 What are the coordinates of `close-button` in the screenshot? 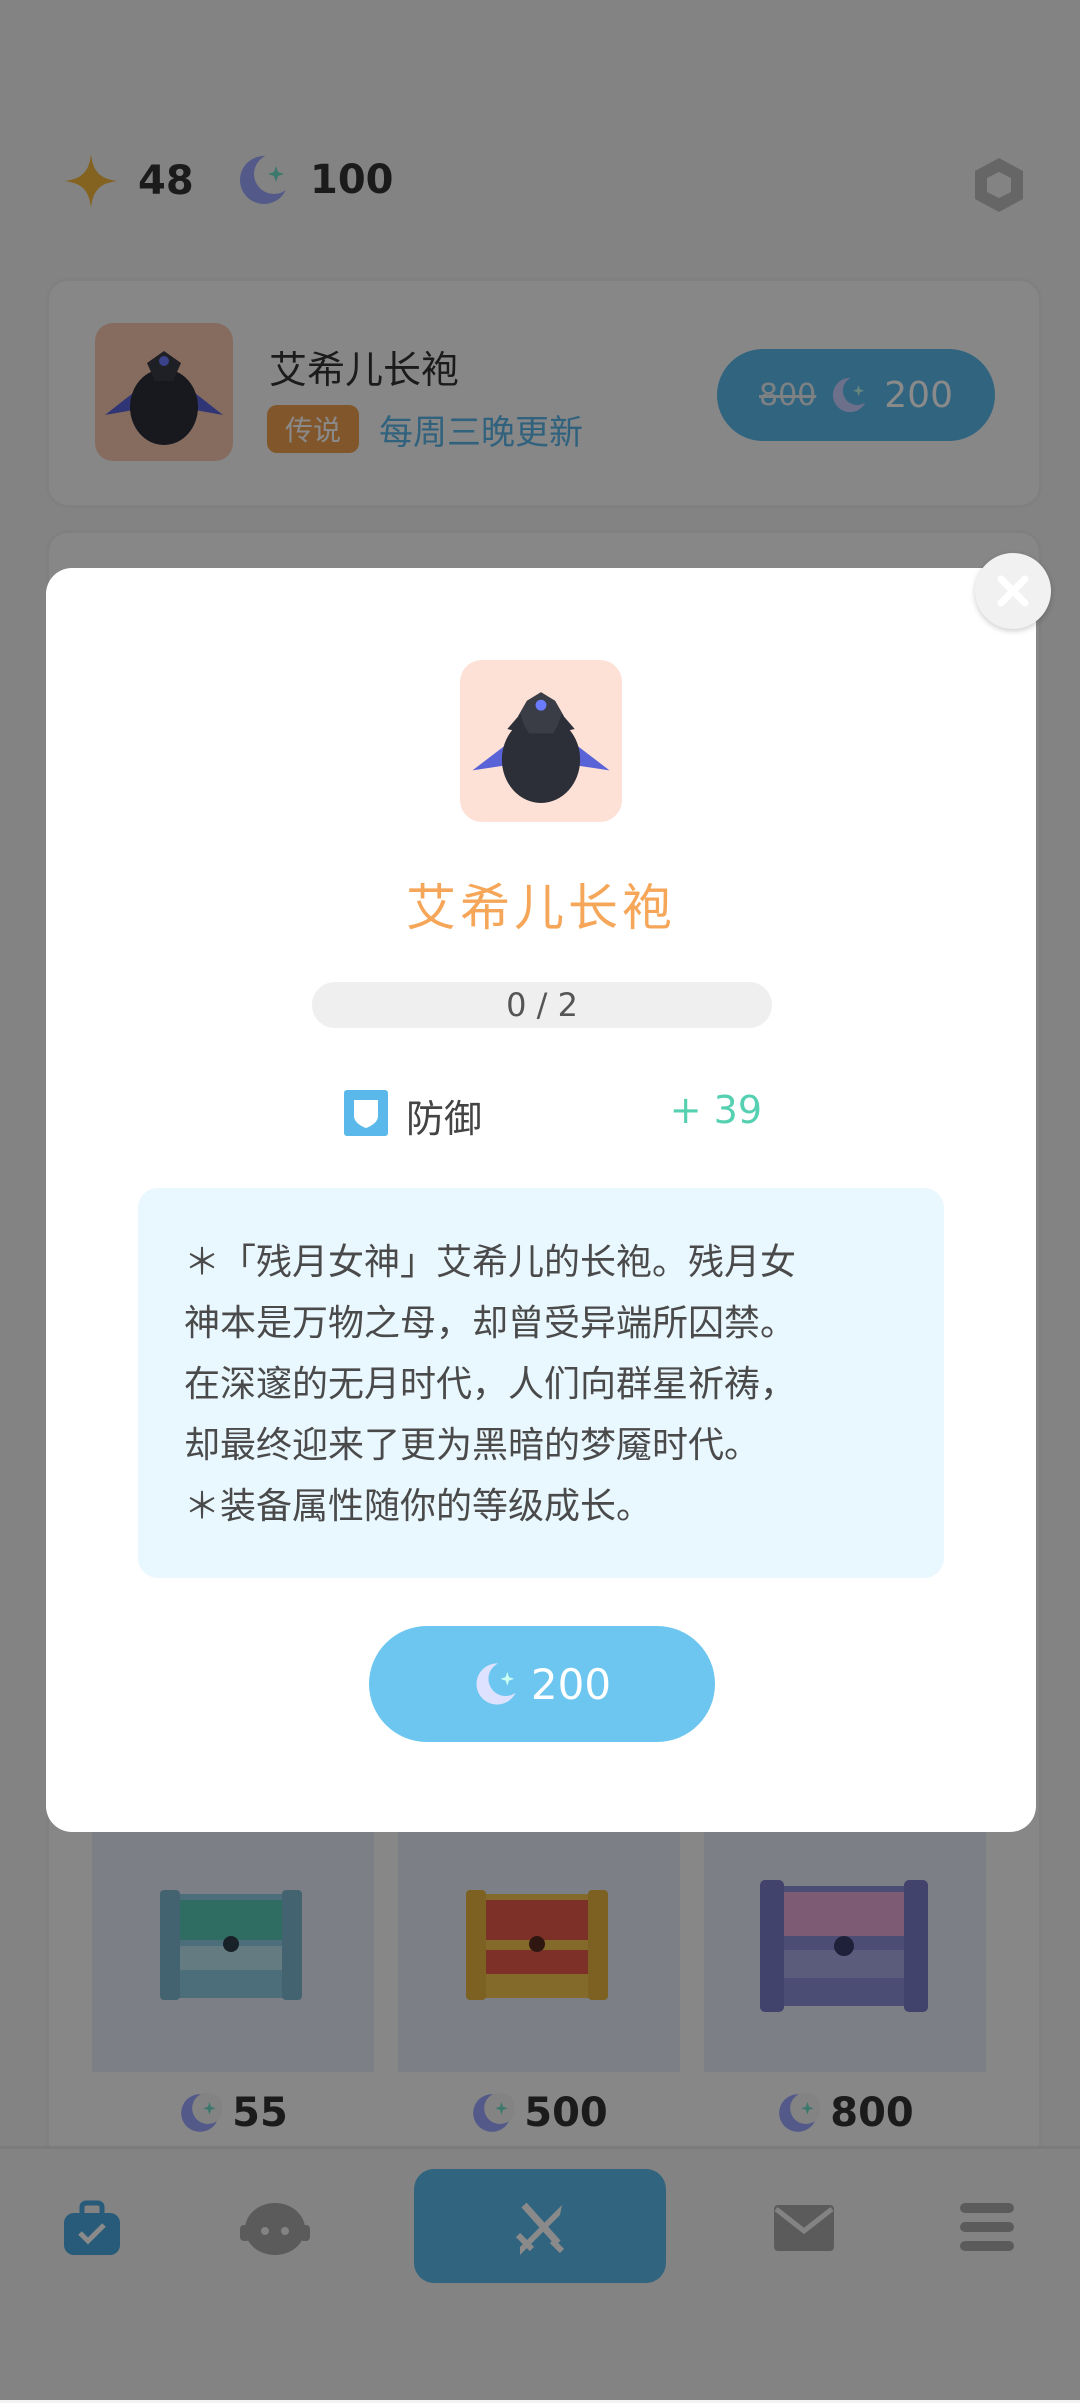 It's located at (1013, 591).